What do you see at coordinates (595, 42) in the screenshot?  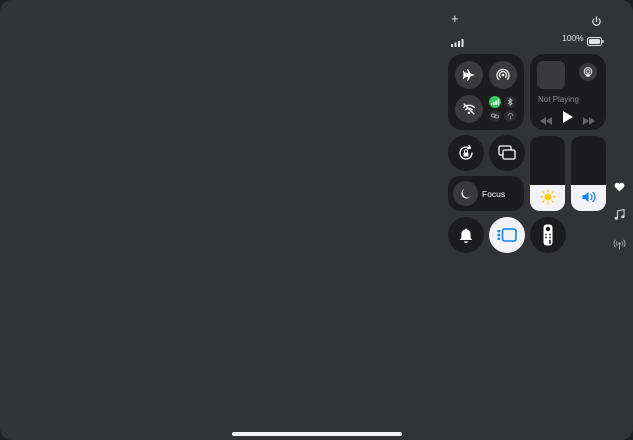 I see `battery-icon` at bounding box center [595, 42].